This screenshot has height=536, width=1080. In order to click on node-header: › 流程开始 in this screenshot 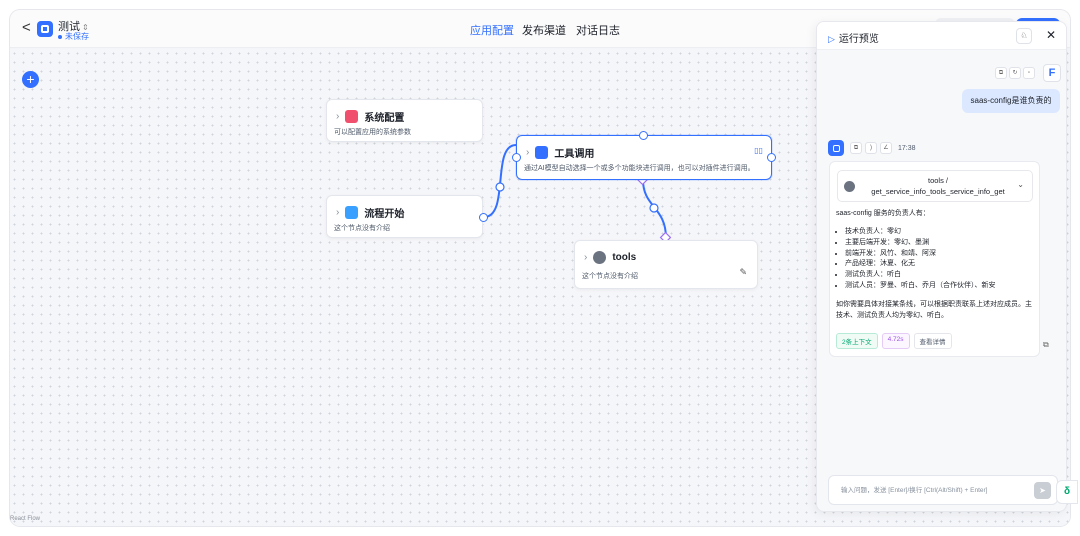, I will do `click(370, 212)`.